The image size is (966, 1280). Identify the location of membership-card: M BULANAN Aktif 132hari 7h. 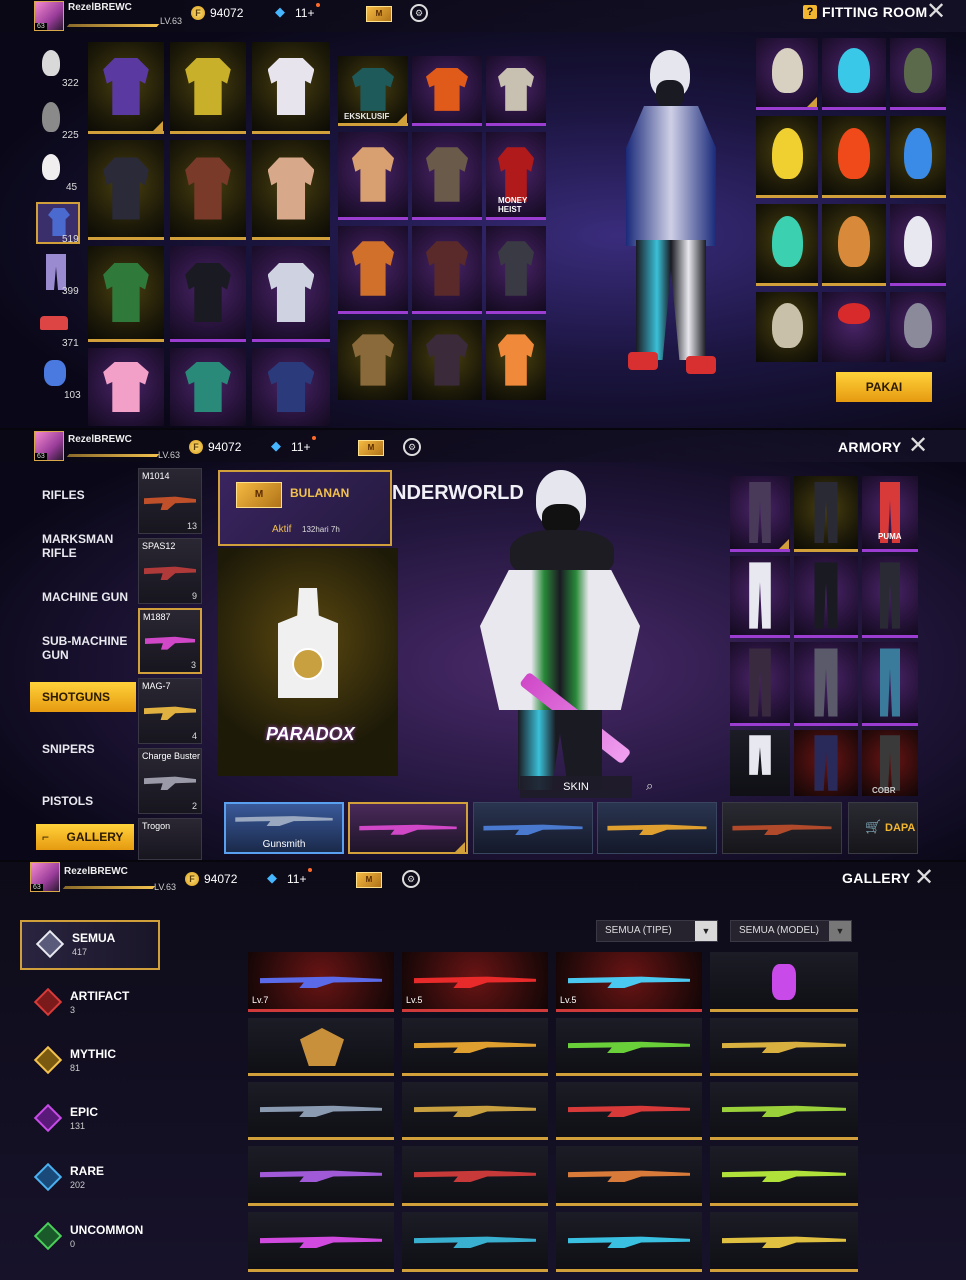
(305, 508).